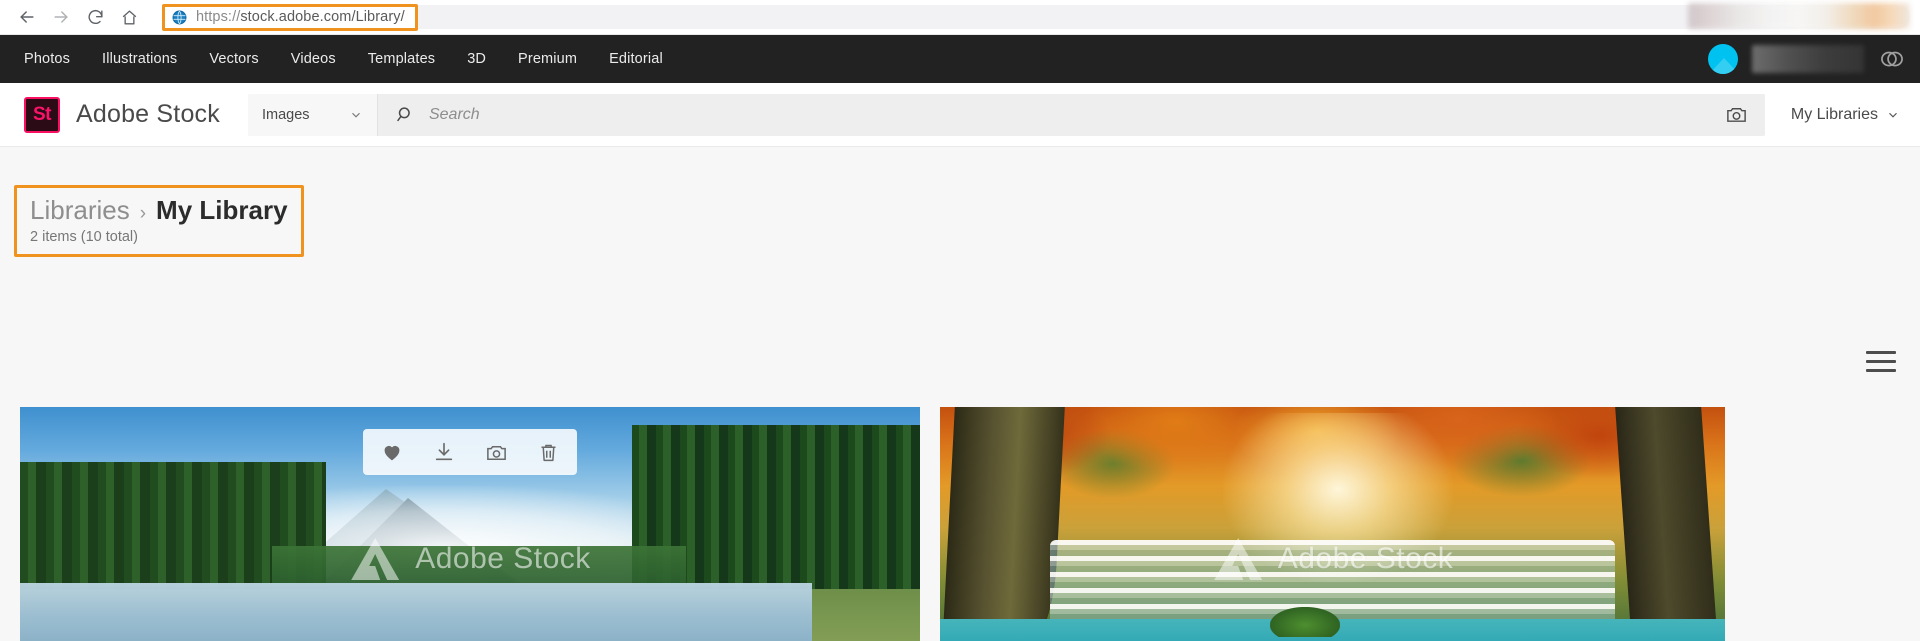 Image resolution: width=1920 pixels, height=641 pixels. I want to click on account-name-redacted, so click(1808, 59).